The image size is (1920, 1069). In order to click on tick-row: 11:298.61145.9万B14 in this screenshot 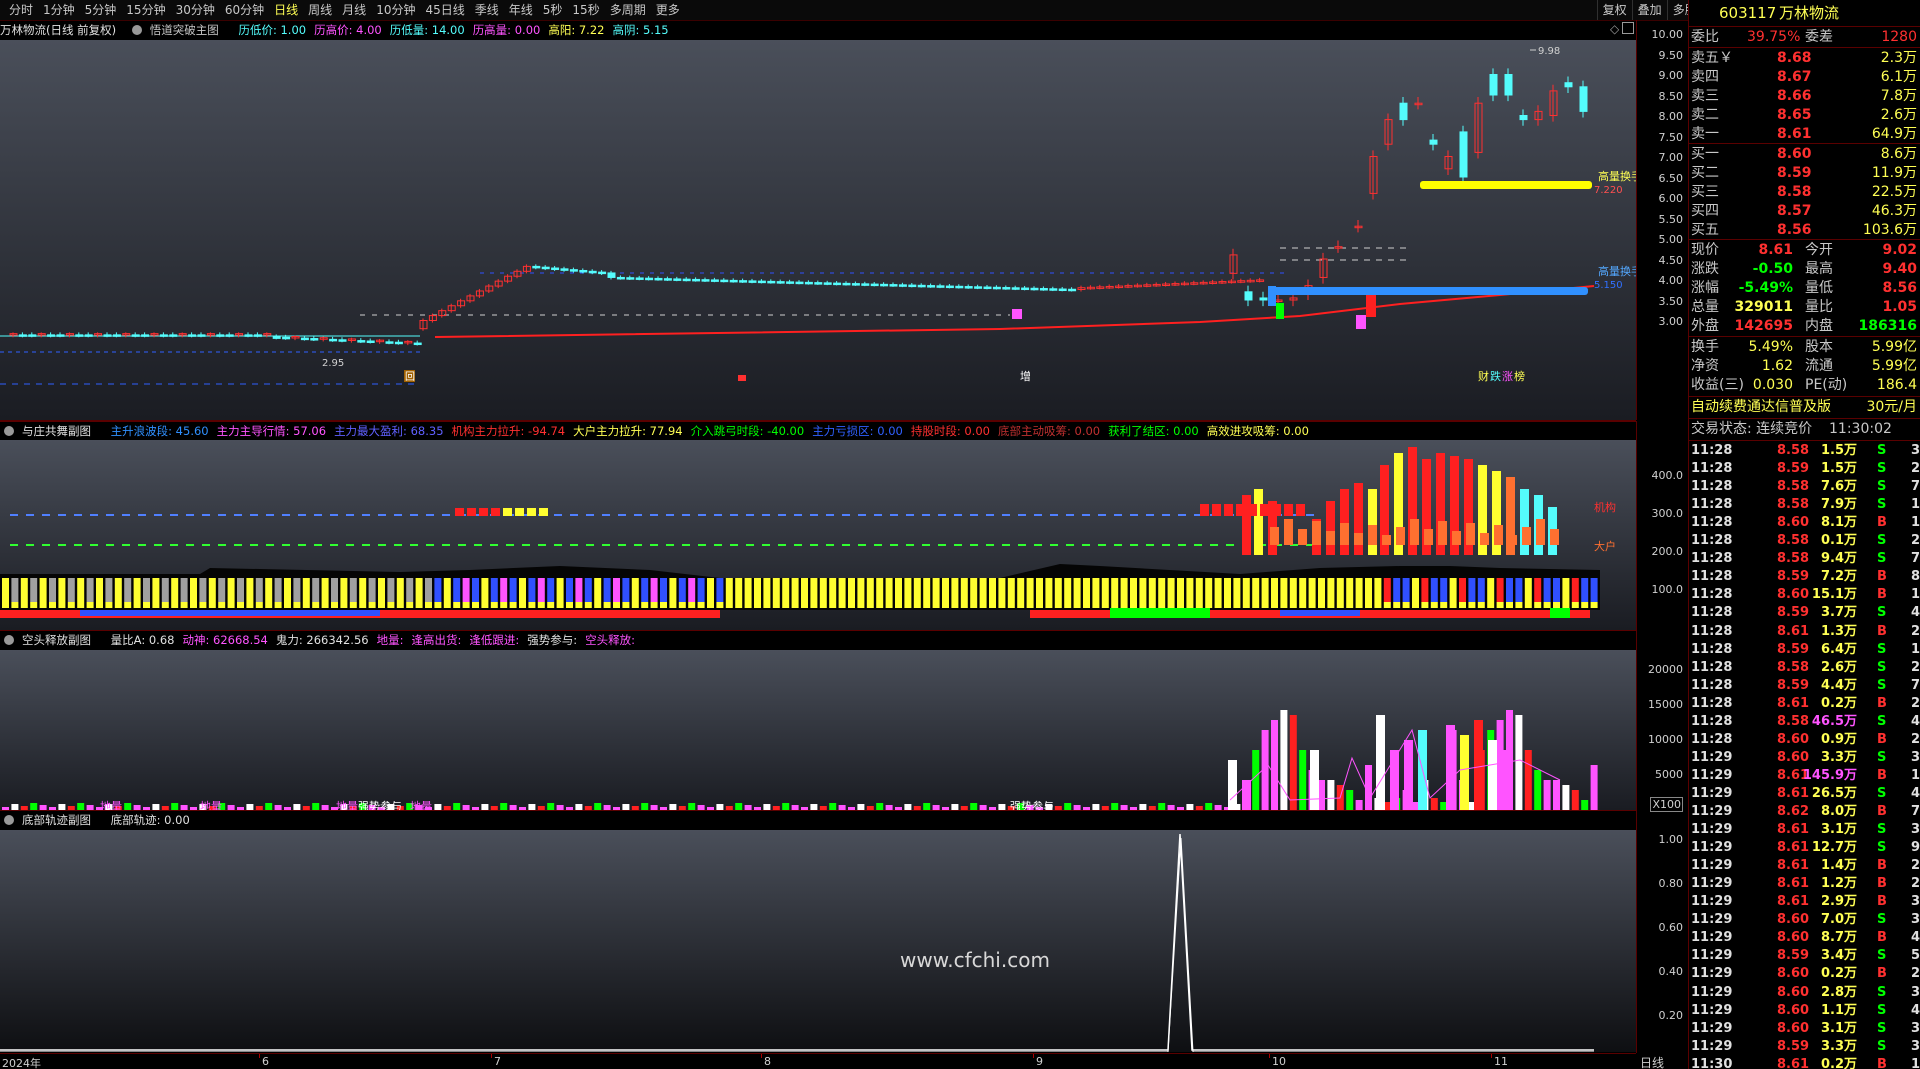, I will do `click(1804, 776)`.